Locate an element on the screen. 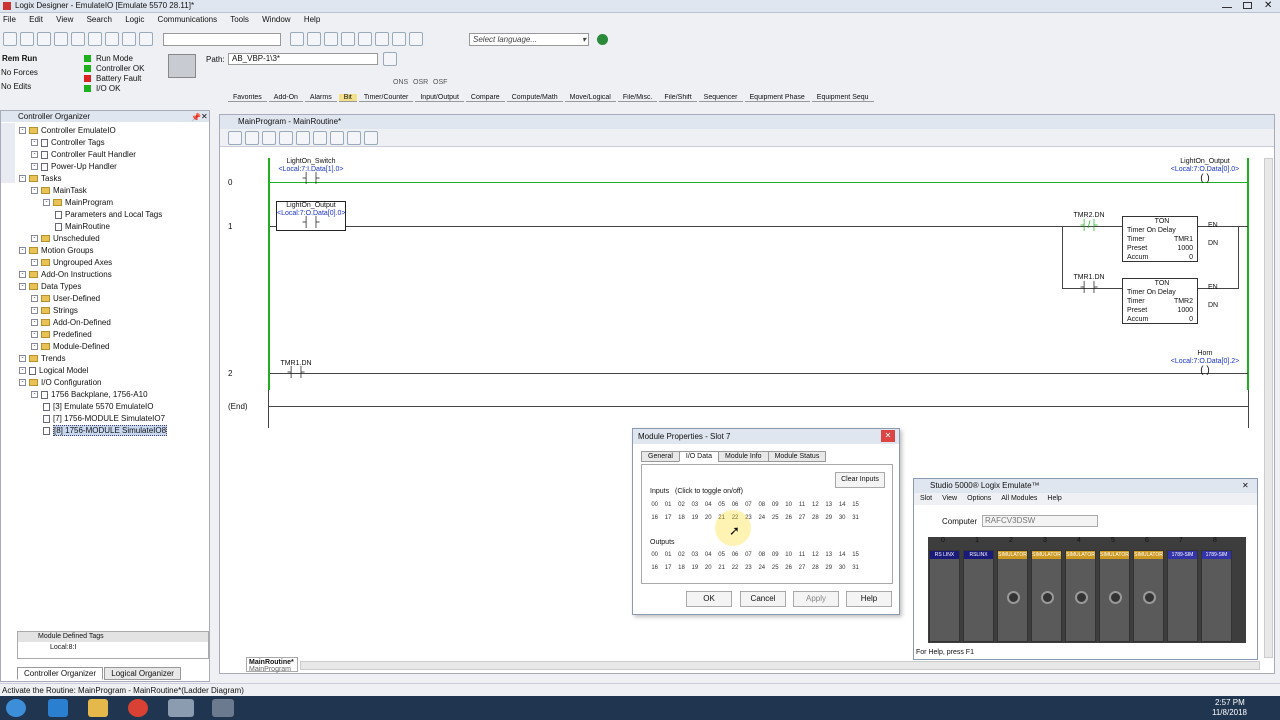 Image resolution: width=1280 pixels, height=720 pixels. rung-2-ote: Horn <Local:7:O.Data[0].2> ( ) is located at coordinates (1205, 363).